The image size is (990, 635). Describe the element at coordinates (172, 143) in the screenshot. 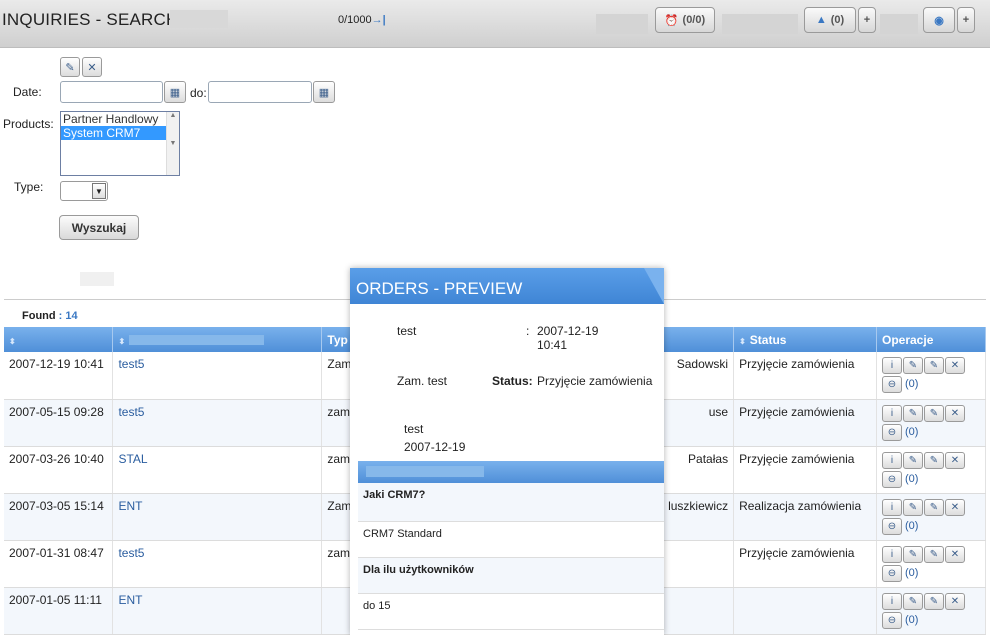

I see `listbox-scrollbar: ▲ ▼` at that location.